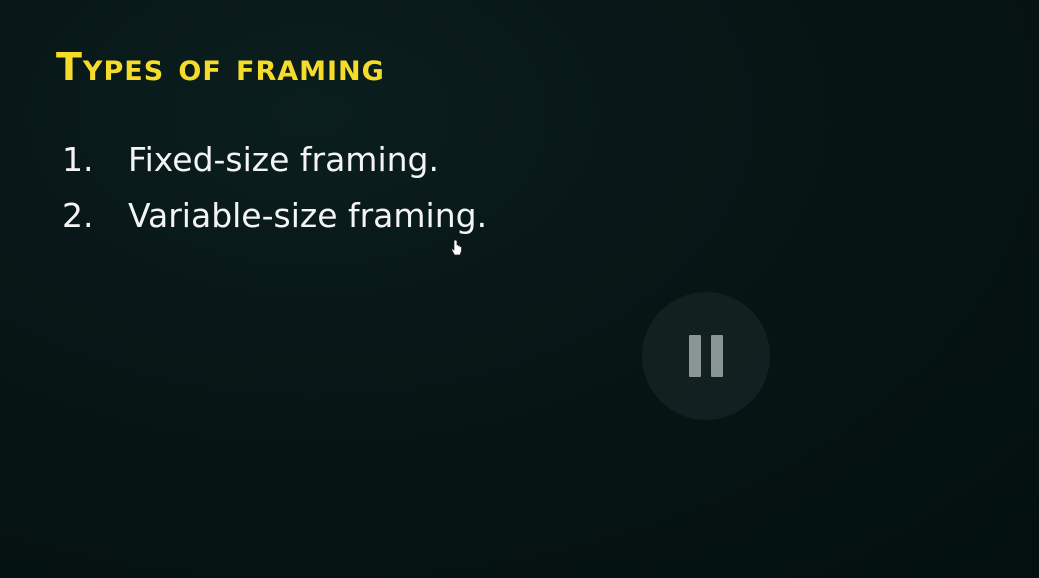 This screenshot has height=578, width=1039. What do you see at coordinates (308, 215) in the screenshot?
I see `list-item-text: Variable-size framing.` at bounding box center [308, 215].